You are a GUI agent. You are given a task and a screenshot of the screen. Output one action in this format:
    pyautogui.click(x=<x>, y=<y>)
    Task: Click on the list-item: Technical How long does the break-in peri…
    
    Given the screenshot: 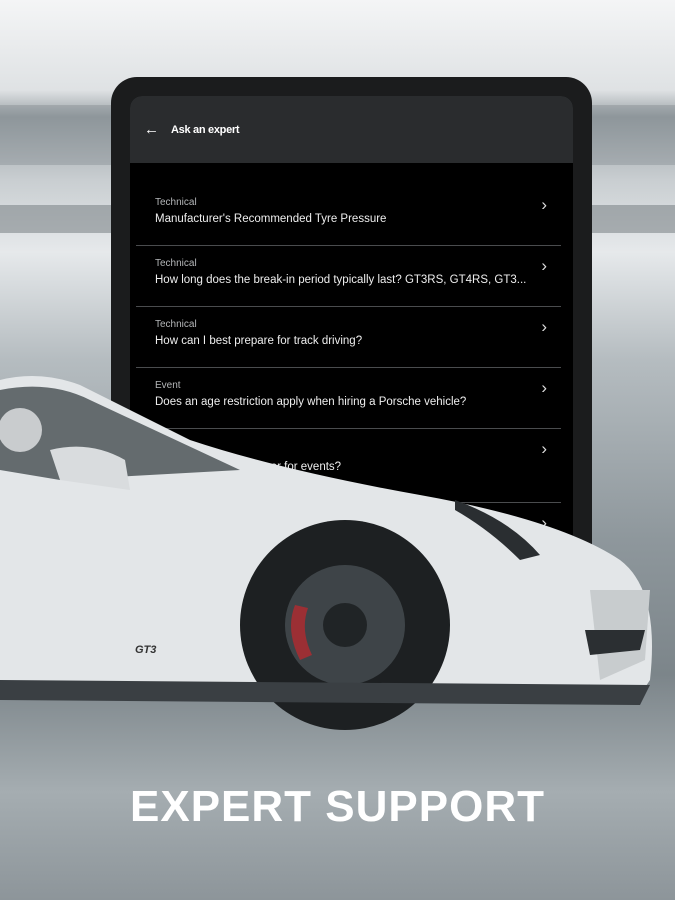 What is the action you would take?
    pyautogui.click(x=348, y=276)
    